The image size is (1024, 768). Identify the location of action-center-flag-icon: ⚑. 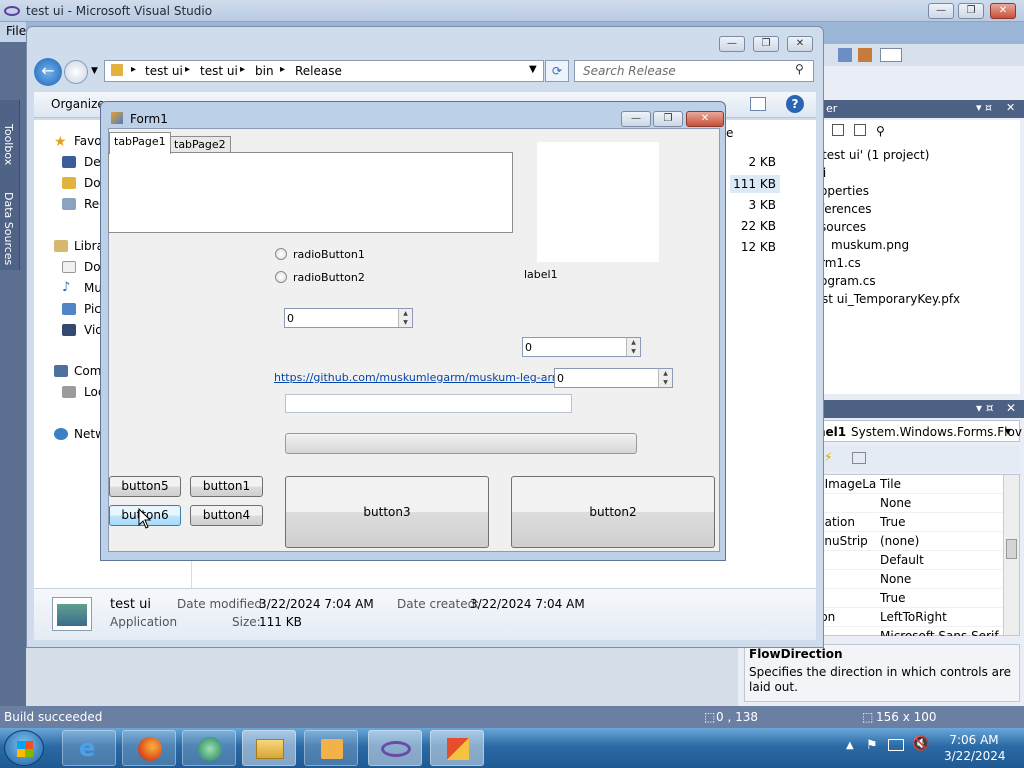
(872, 745).